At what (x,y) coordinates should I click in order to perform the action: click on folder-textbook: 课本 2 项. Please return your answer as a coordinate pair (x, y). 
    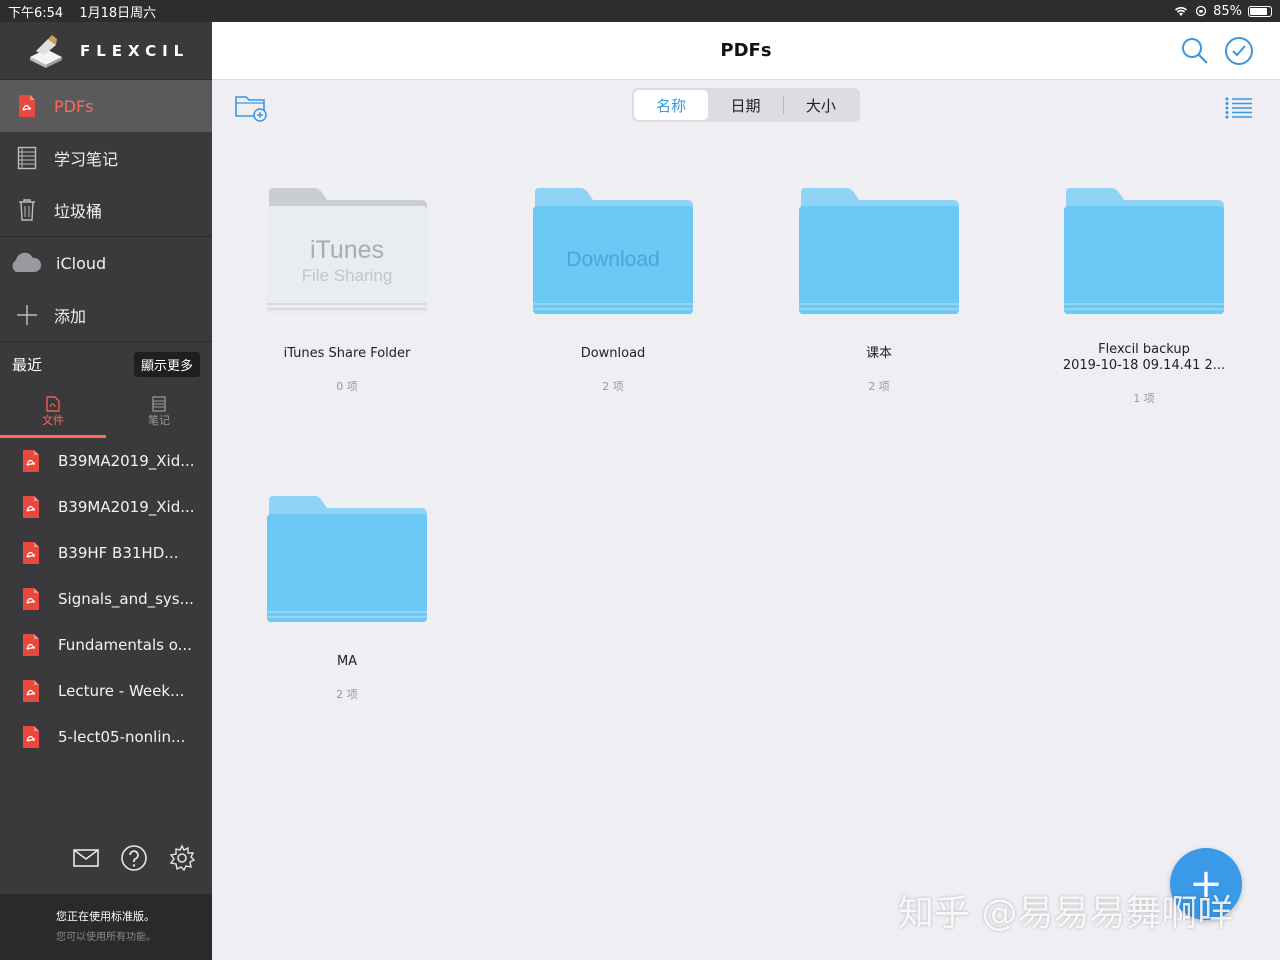
    Looking at the image, I should click on (879, 291).